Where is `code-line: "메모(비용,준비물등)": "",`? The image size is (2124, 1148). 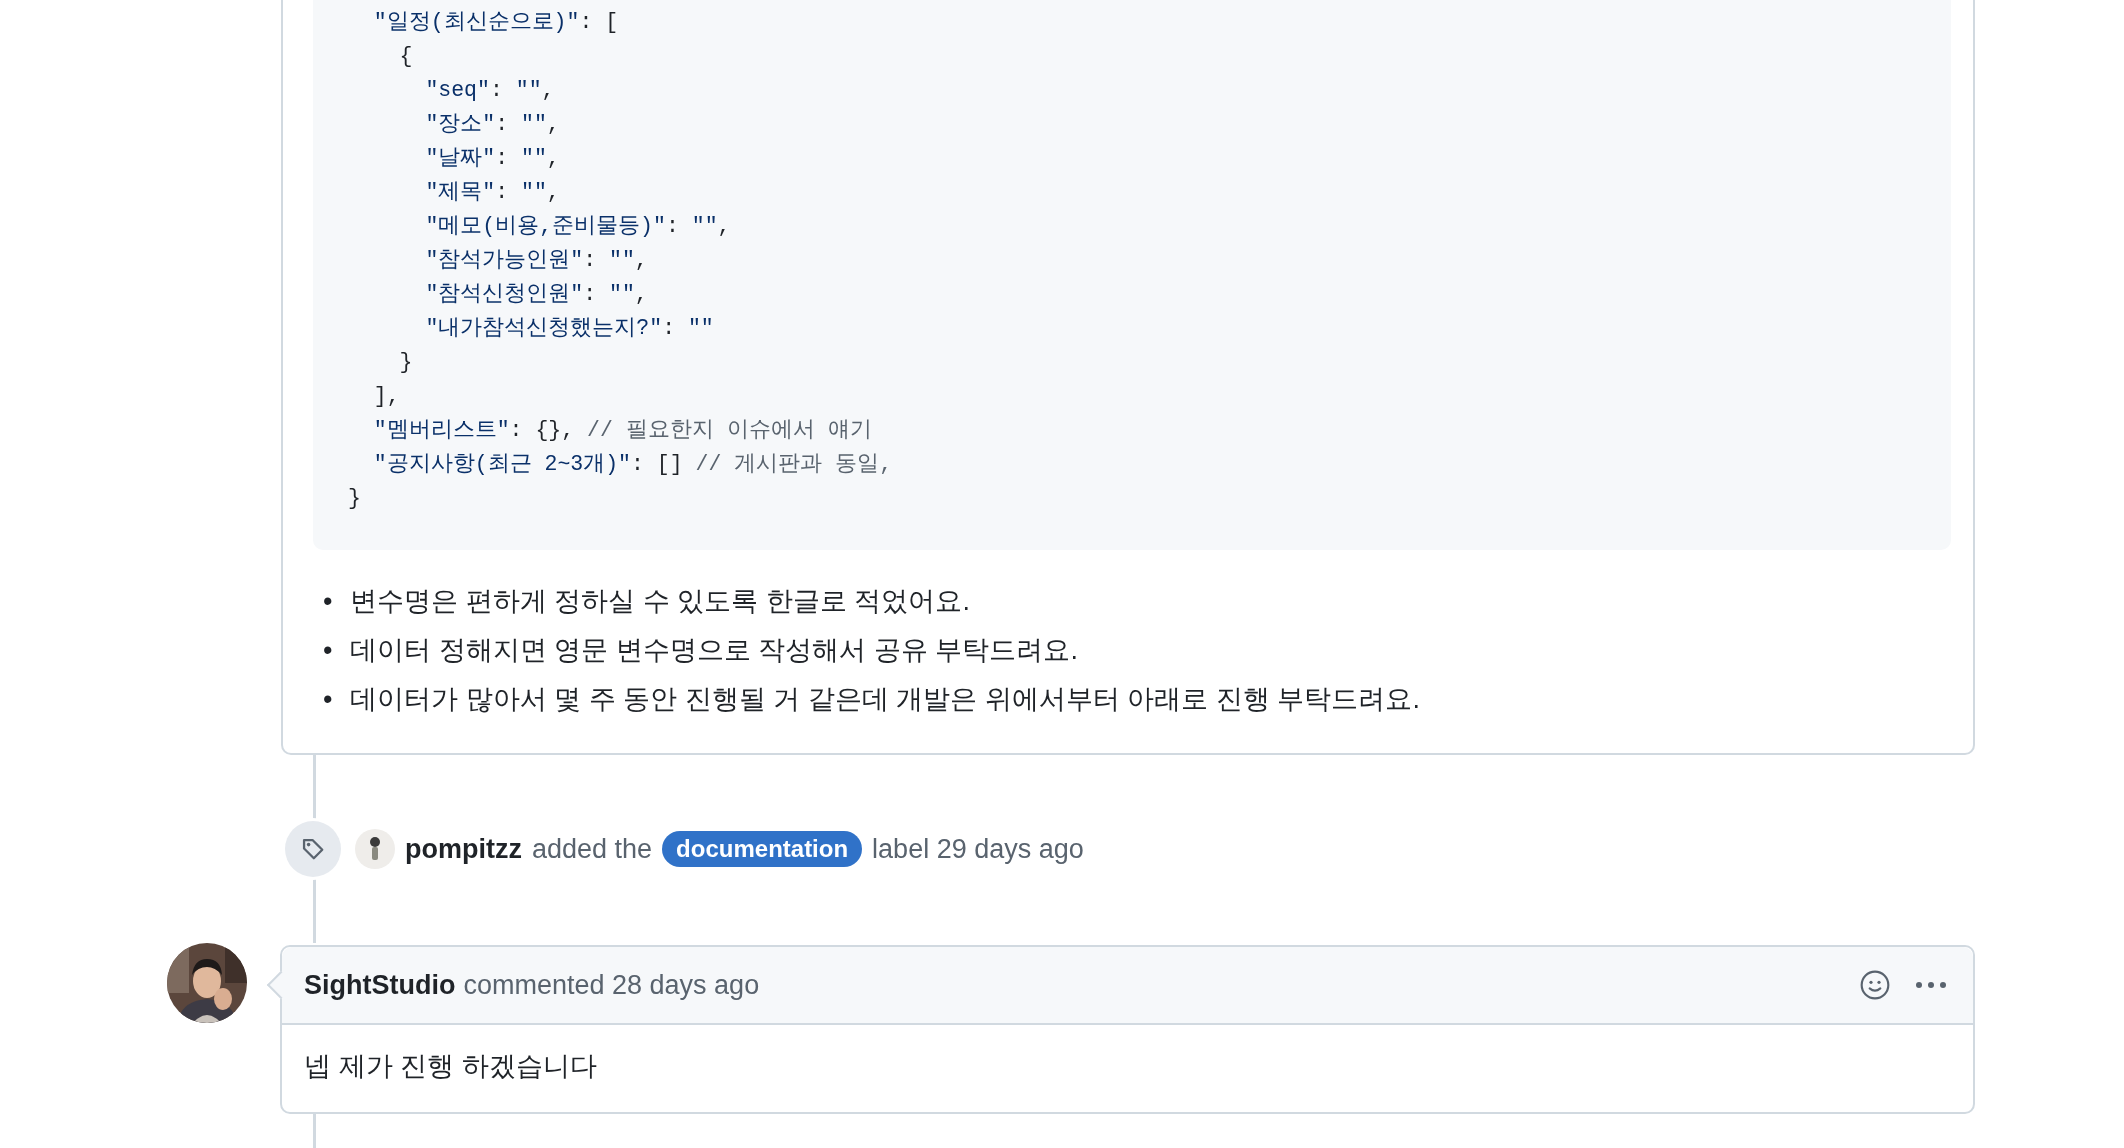
code-line: "메모(비용,준비물등)": "", is located at coordinates (578, 226).